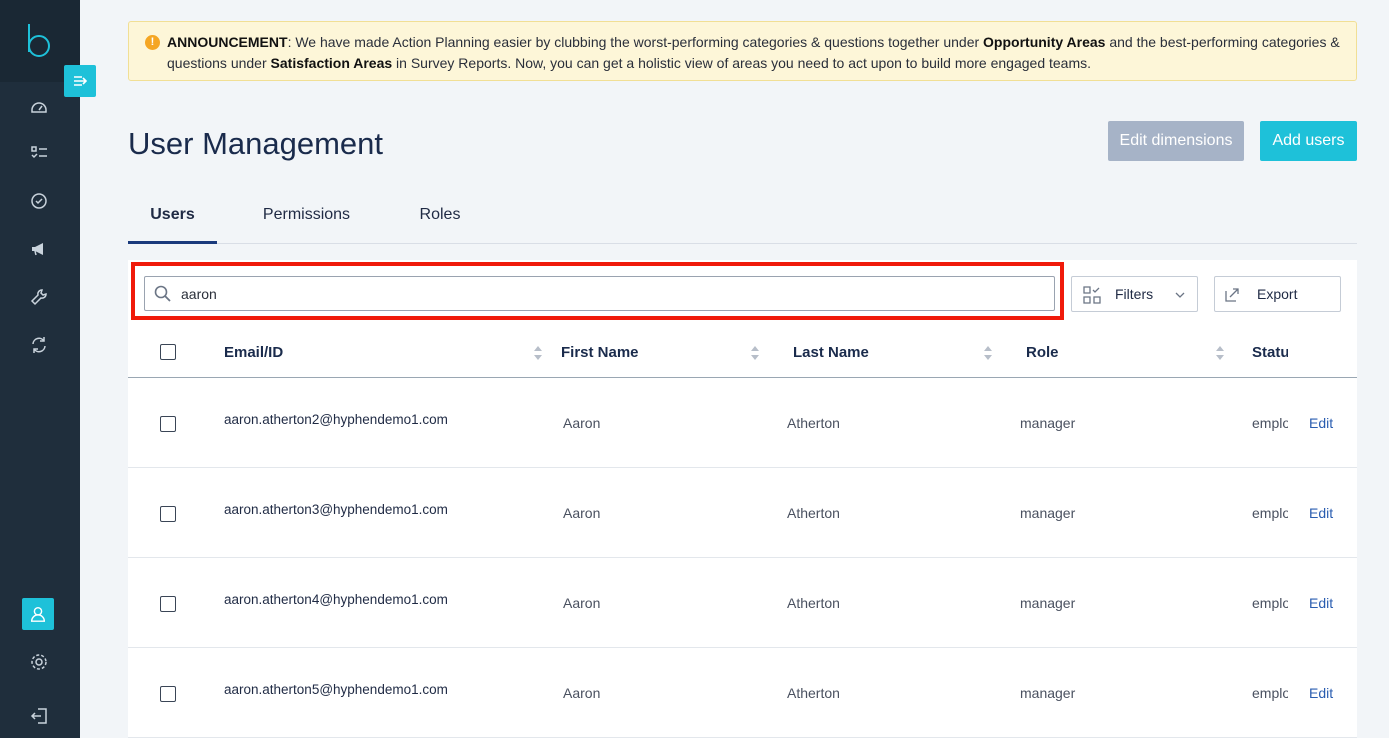  What do you see at coordinates (336, 599) in the screenshot?
I see `row-email: aaron.atherton4@hyphendemo1.com` at bounding box center [336, 599].